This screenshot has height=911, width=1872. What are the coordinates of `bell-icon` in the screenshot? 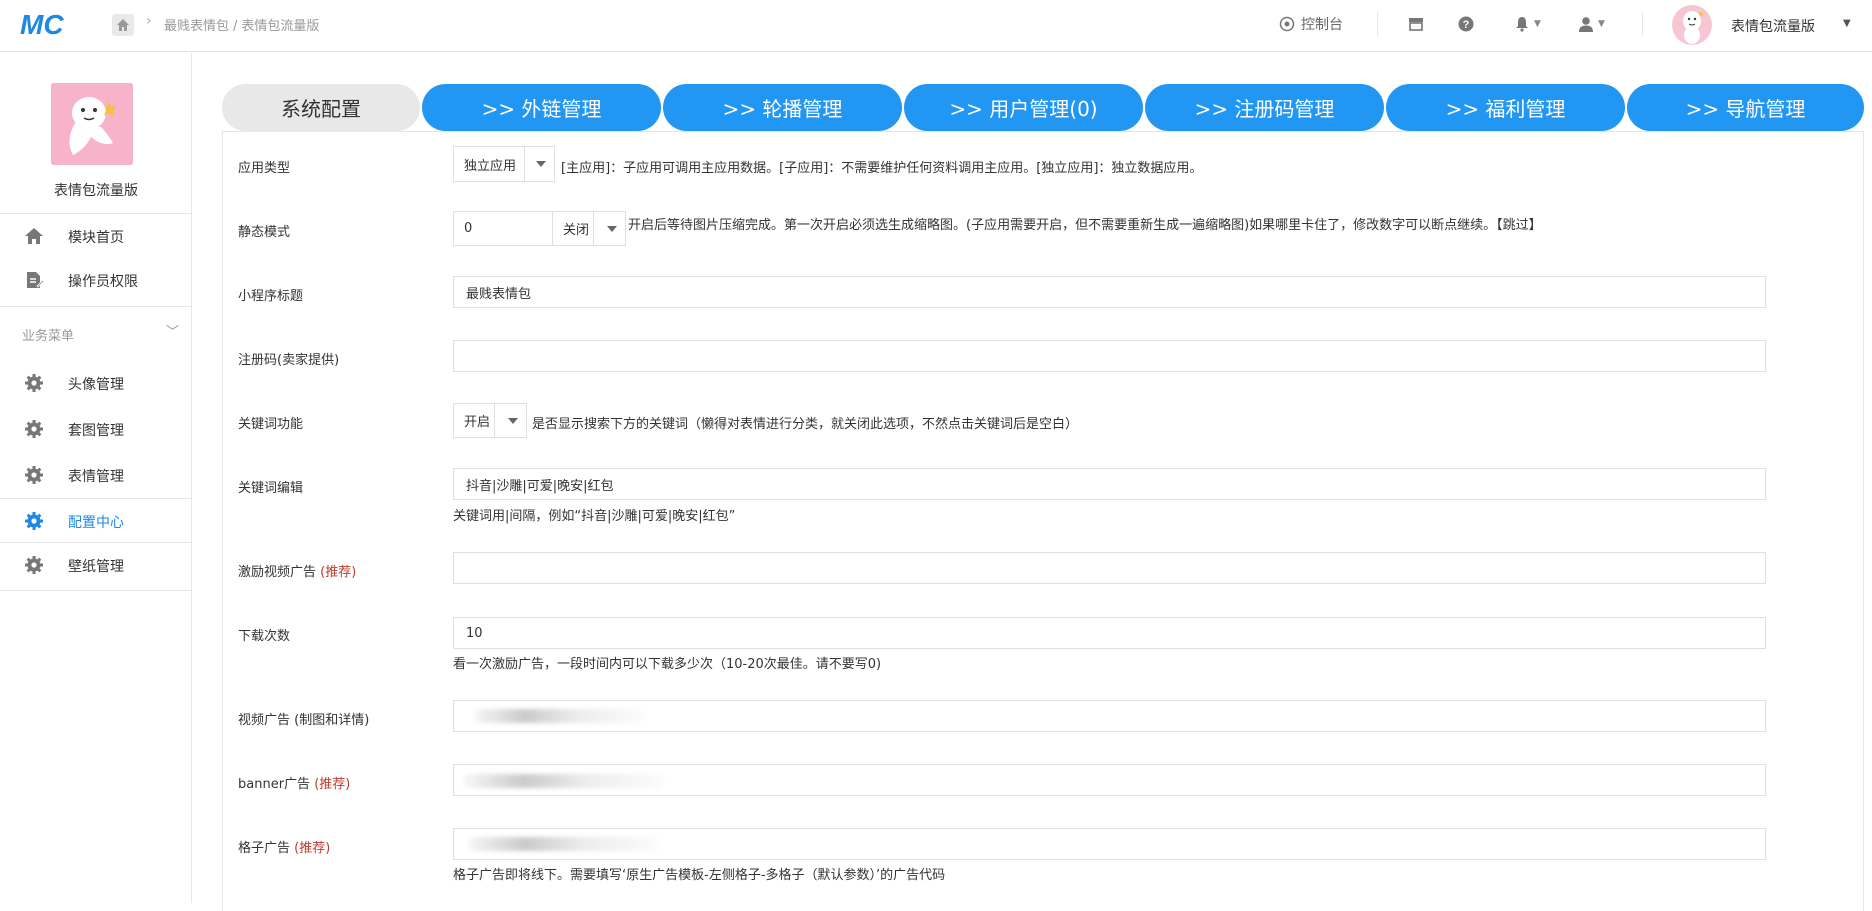 It's located at (1522, 24).